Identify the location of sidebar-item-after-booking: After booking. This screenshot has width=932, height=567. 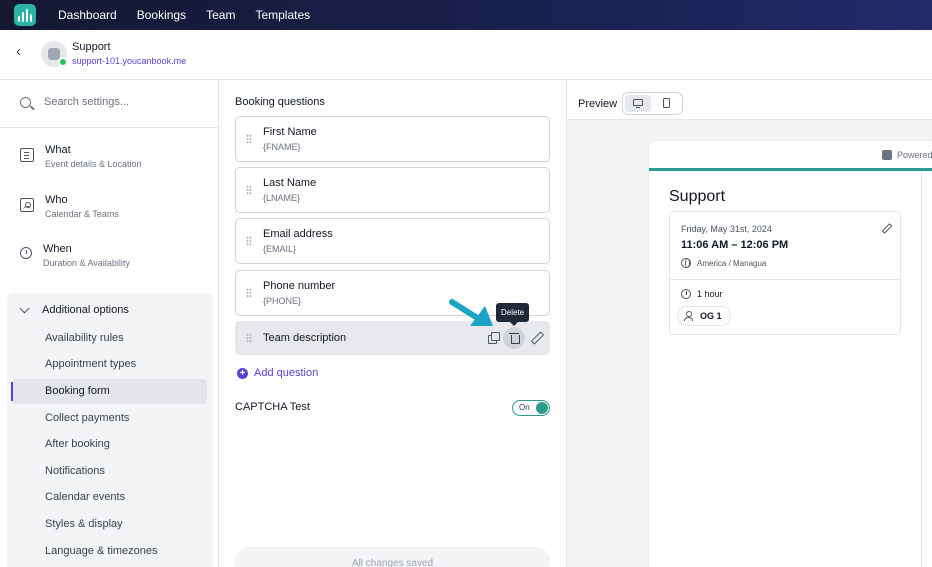
(77, 444).